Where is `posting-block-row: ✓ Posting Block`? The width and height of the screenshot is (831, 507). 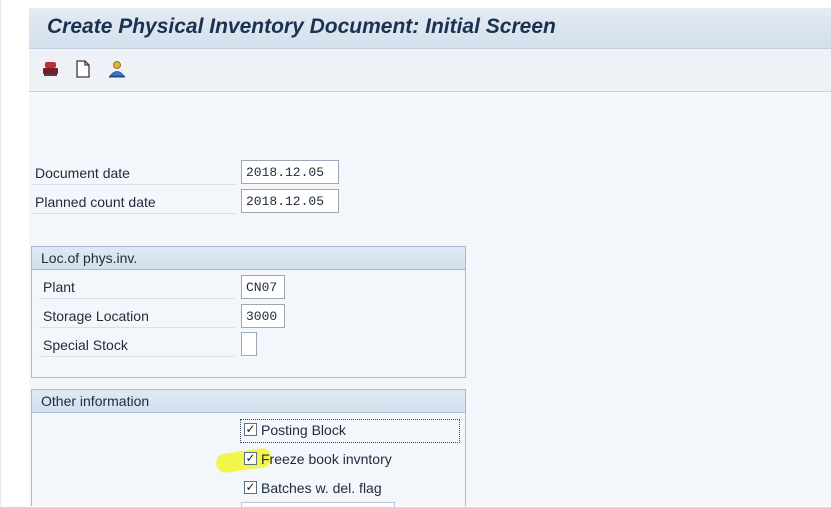
posting-block-row: ✓ Posting Block is located at coordinates (351, 430).